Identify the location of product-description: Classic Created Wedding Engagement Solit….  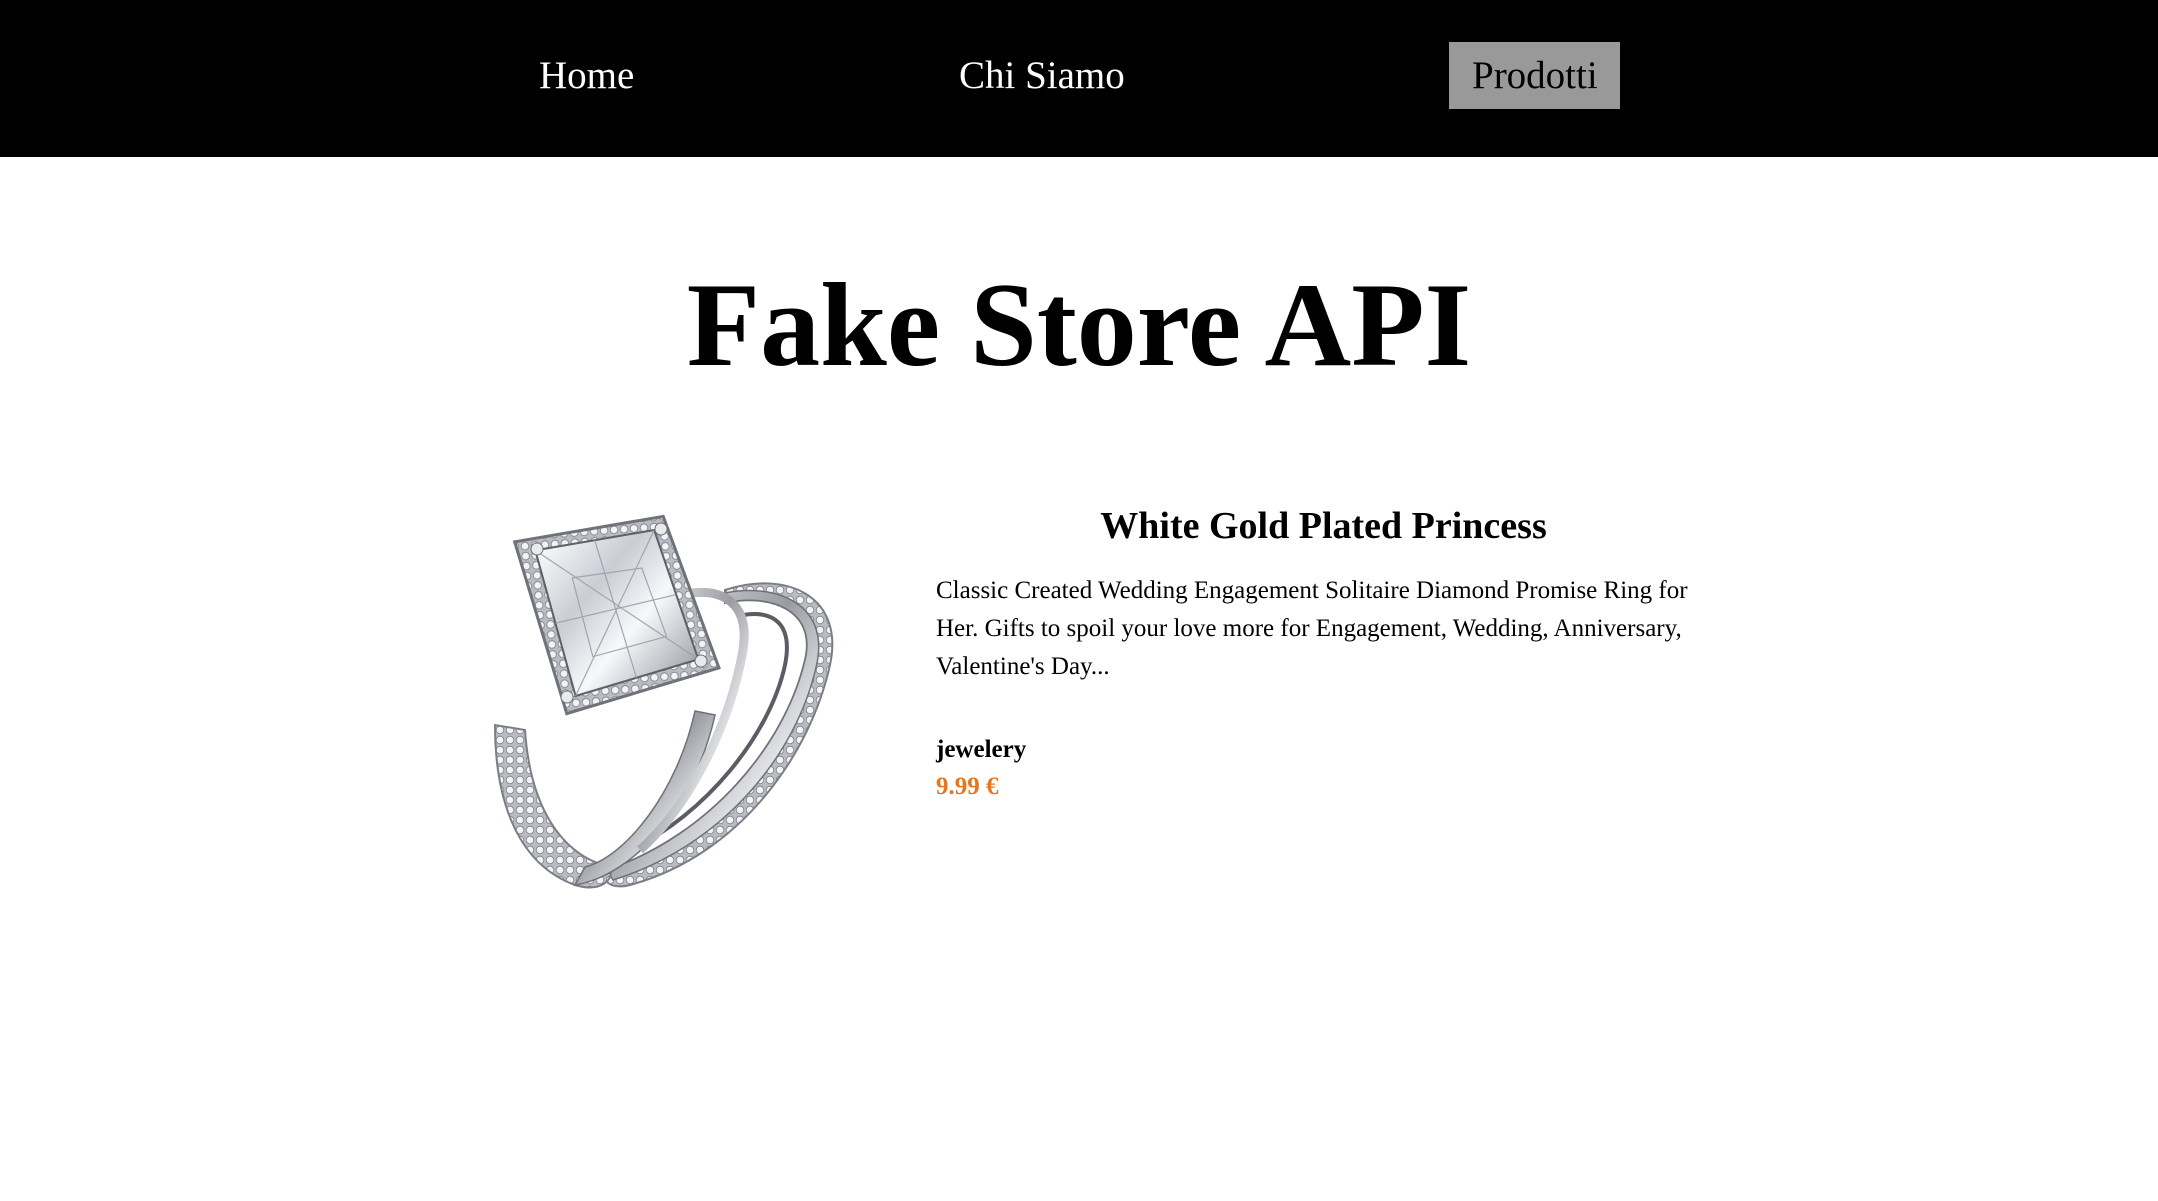
(1312, 628).